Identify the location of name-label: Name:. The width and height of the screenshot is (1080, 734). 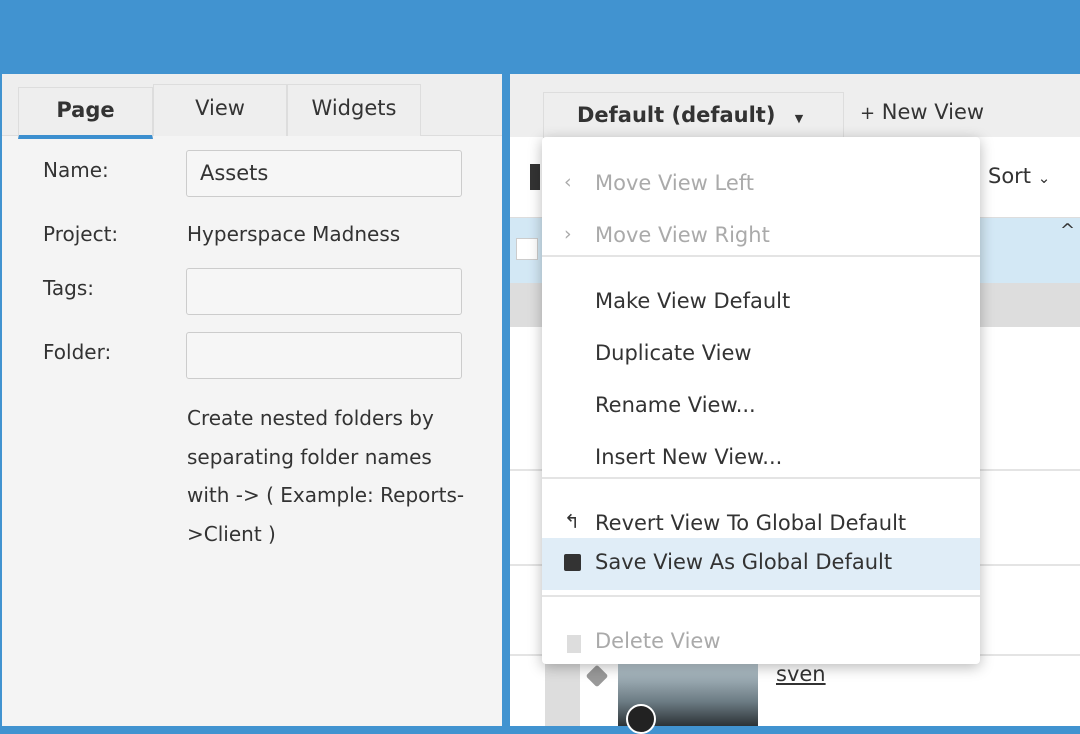
(76, 170).